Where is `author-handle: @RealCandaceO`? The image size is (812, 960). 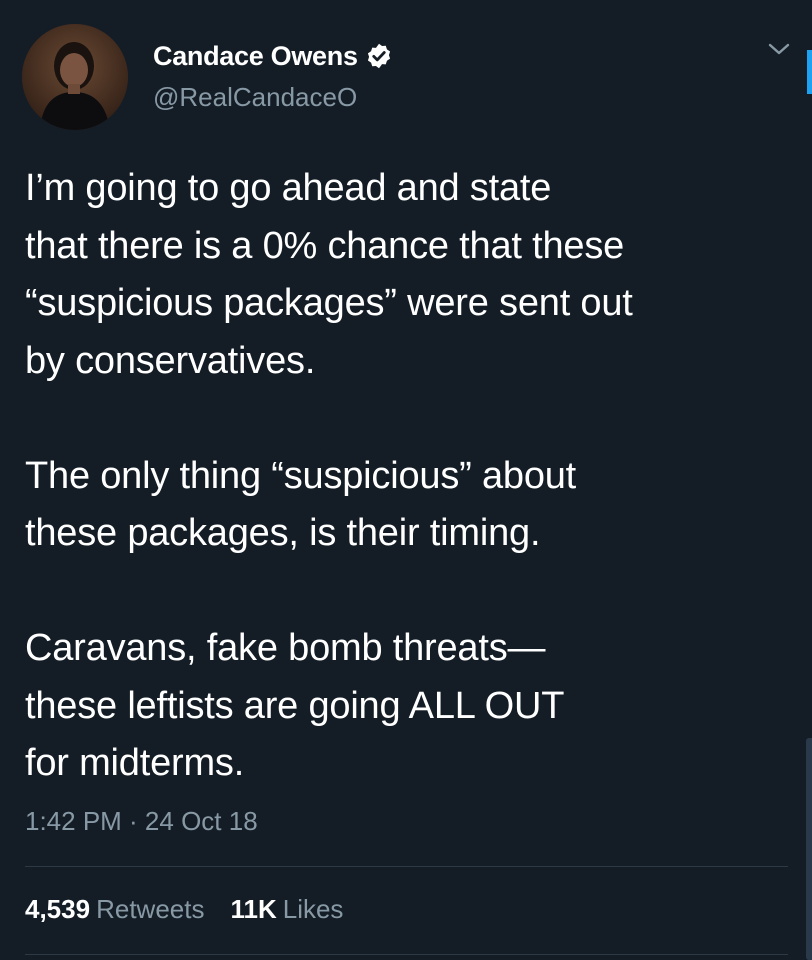 author-handle: @RealCandaceO is located at coordinates (255, 97).